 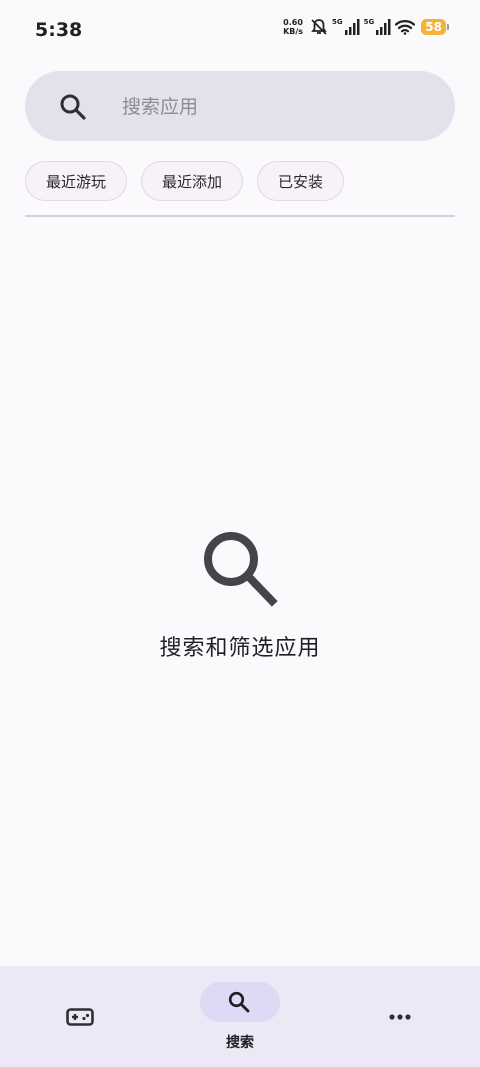 I want to click on nav-item-games, so click(x=80, y=1016).